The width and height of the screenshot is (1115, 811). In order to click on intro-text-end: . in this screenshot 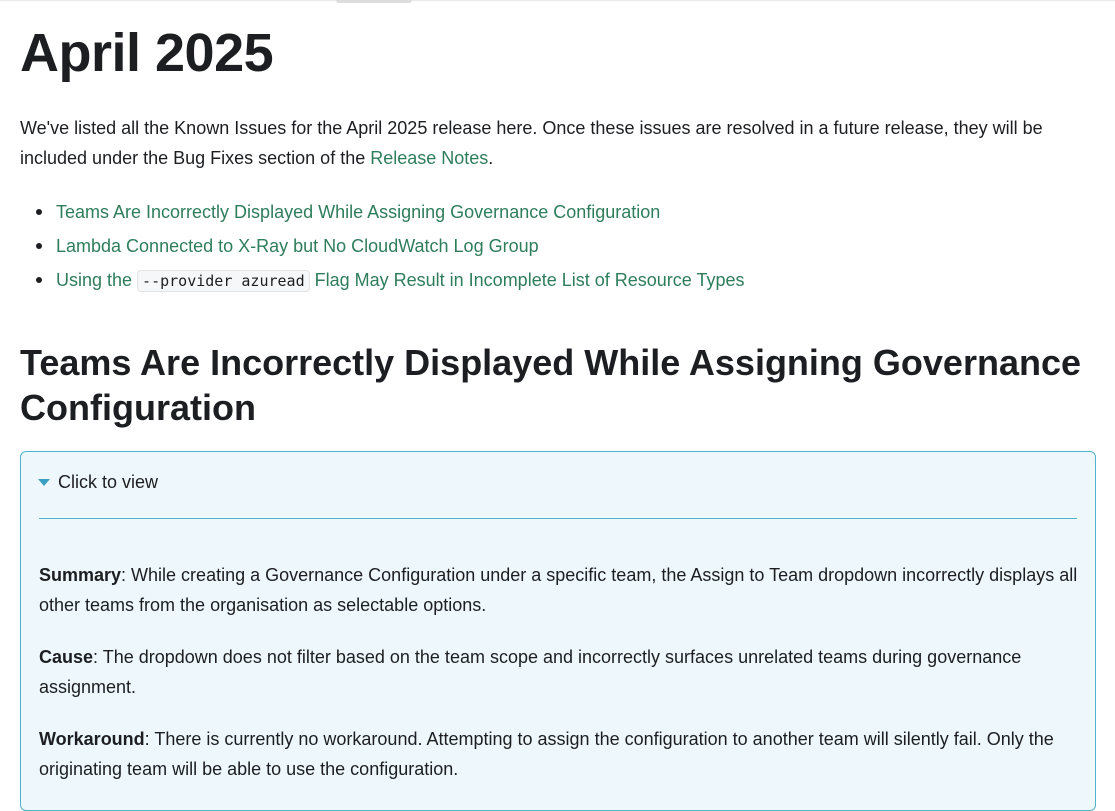, I will do `click(491, 158)`.